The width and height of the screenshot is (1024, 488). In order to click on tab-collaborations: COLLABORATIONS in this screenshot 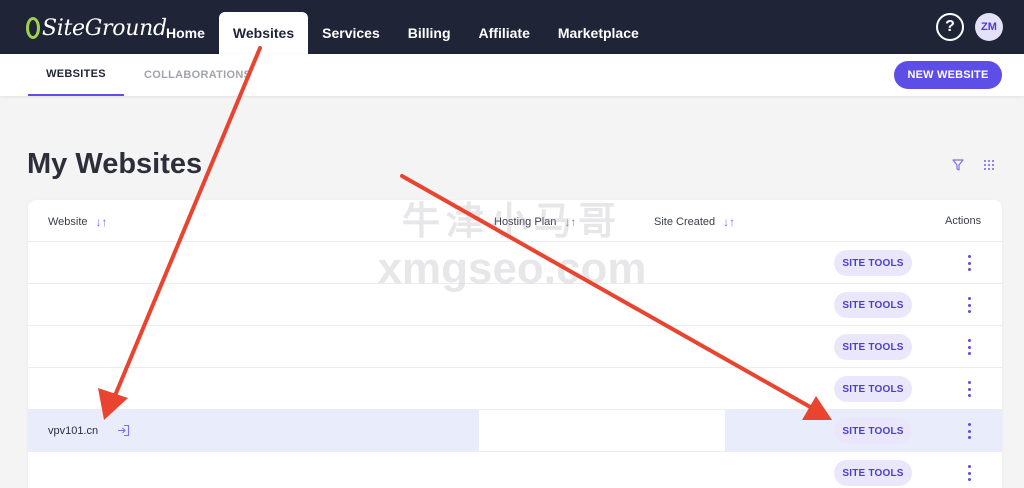, I will do `click(197, 75)`.